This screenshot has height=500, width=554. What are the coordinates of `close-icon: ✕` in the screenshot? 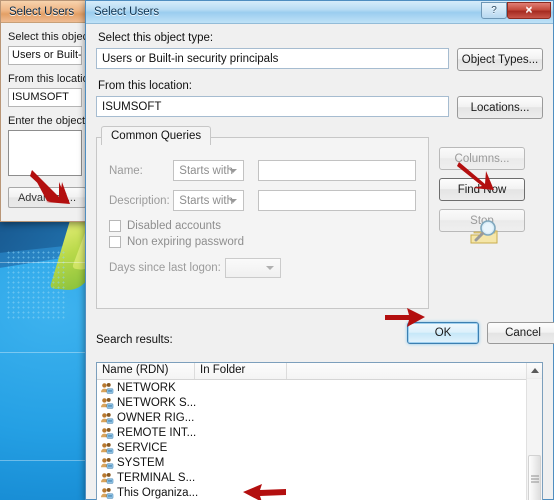 It's located at (529, 10).